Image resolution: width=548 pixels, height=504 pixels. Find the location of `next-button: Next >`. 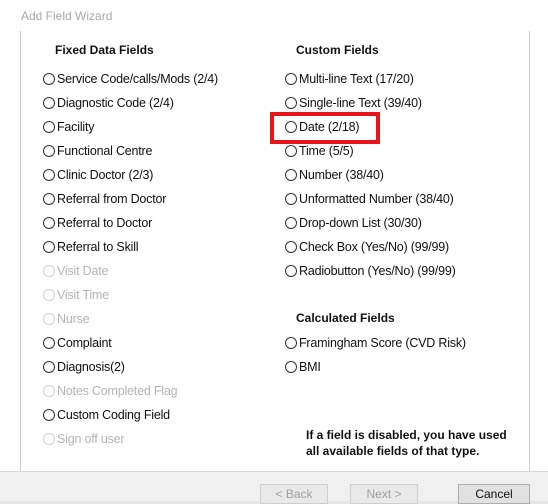

next-button: Next > is located at coordinates (384, 494).